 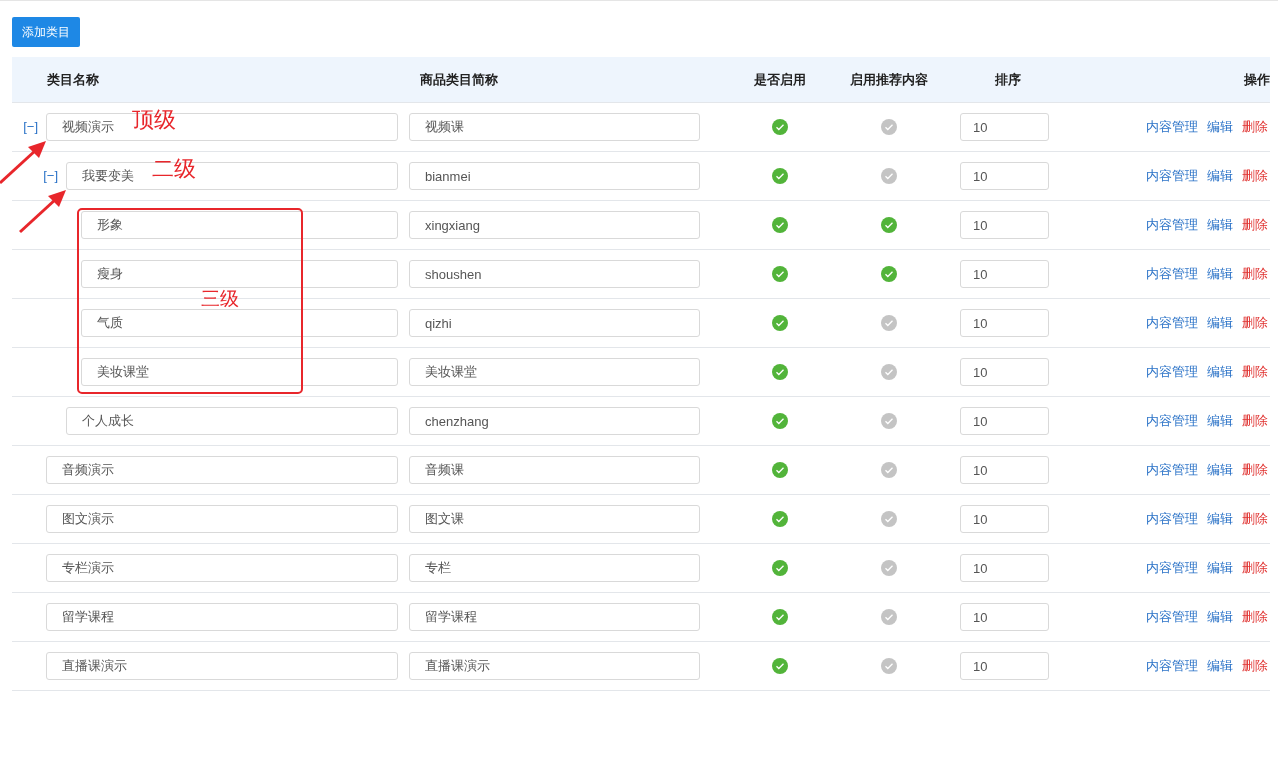 I want to click on category-name-field: 音频演示, so click(x=222, y=470).